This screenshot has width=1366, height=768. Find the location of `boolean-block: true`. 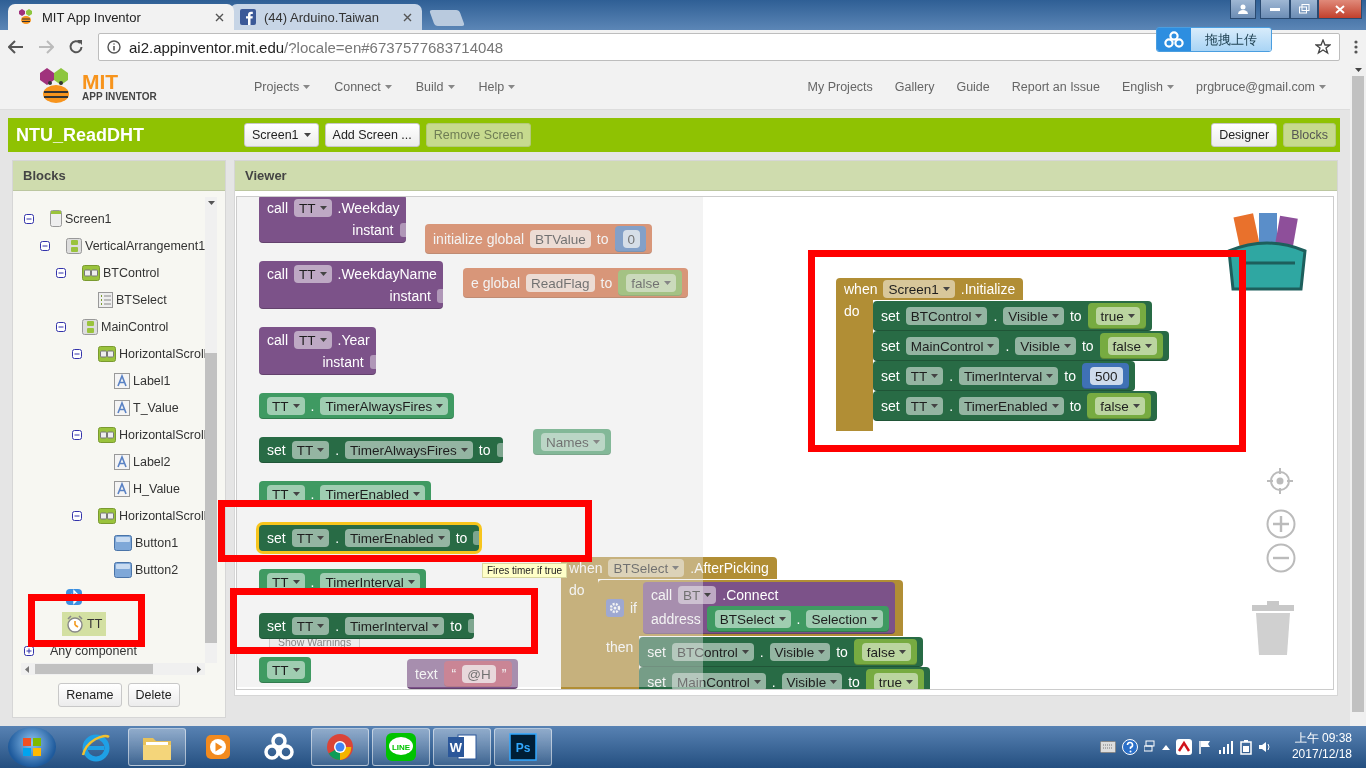

boolean-block: true is located at coordinates (895, 679).